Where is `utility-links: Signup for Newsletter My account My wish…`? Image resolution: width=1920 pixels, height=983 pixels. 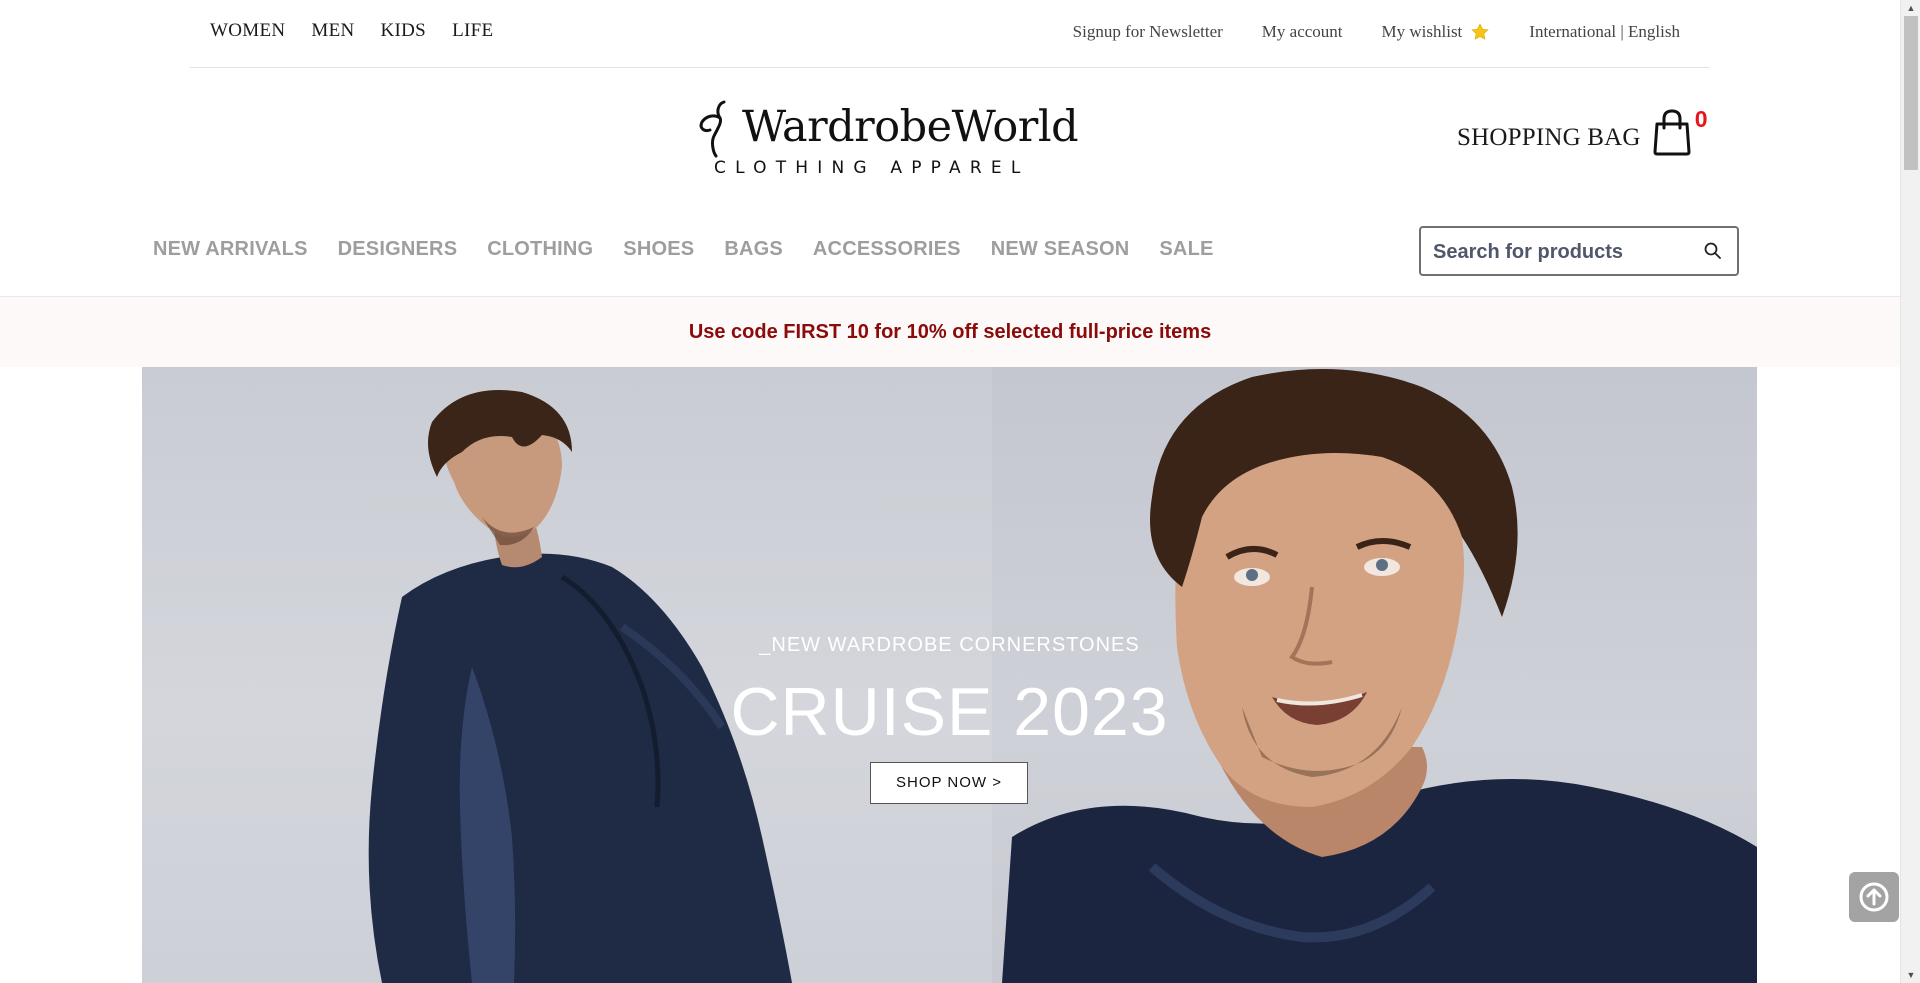
utility-links: Signup for Newsletter My account My wish… is located at coordinates (1376, 32).